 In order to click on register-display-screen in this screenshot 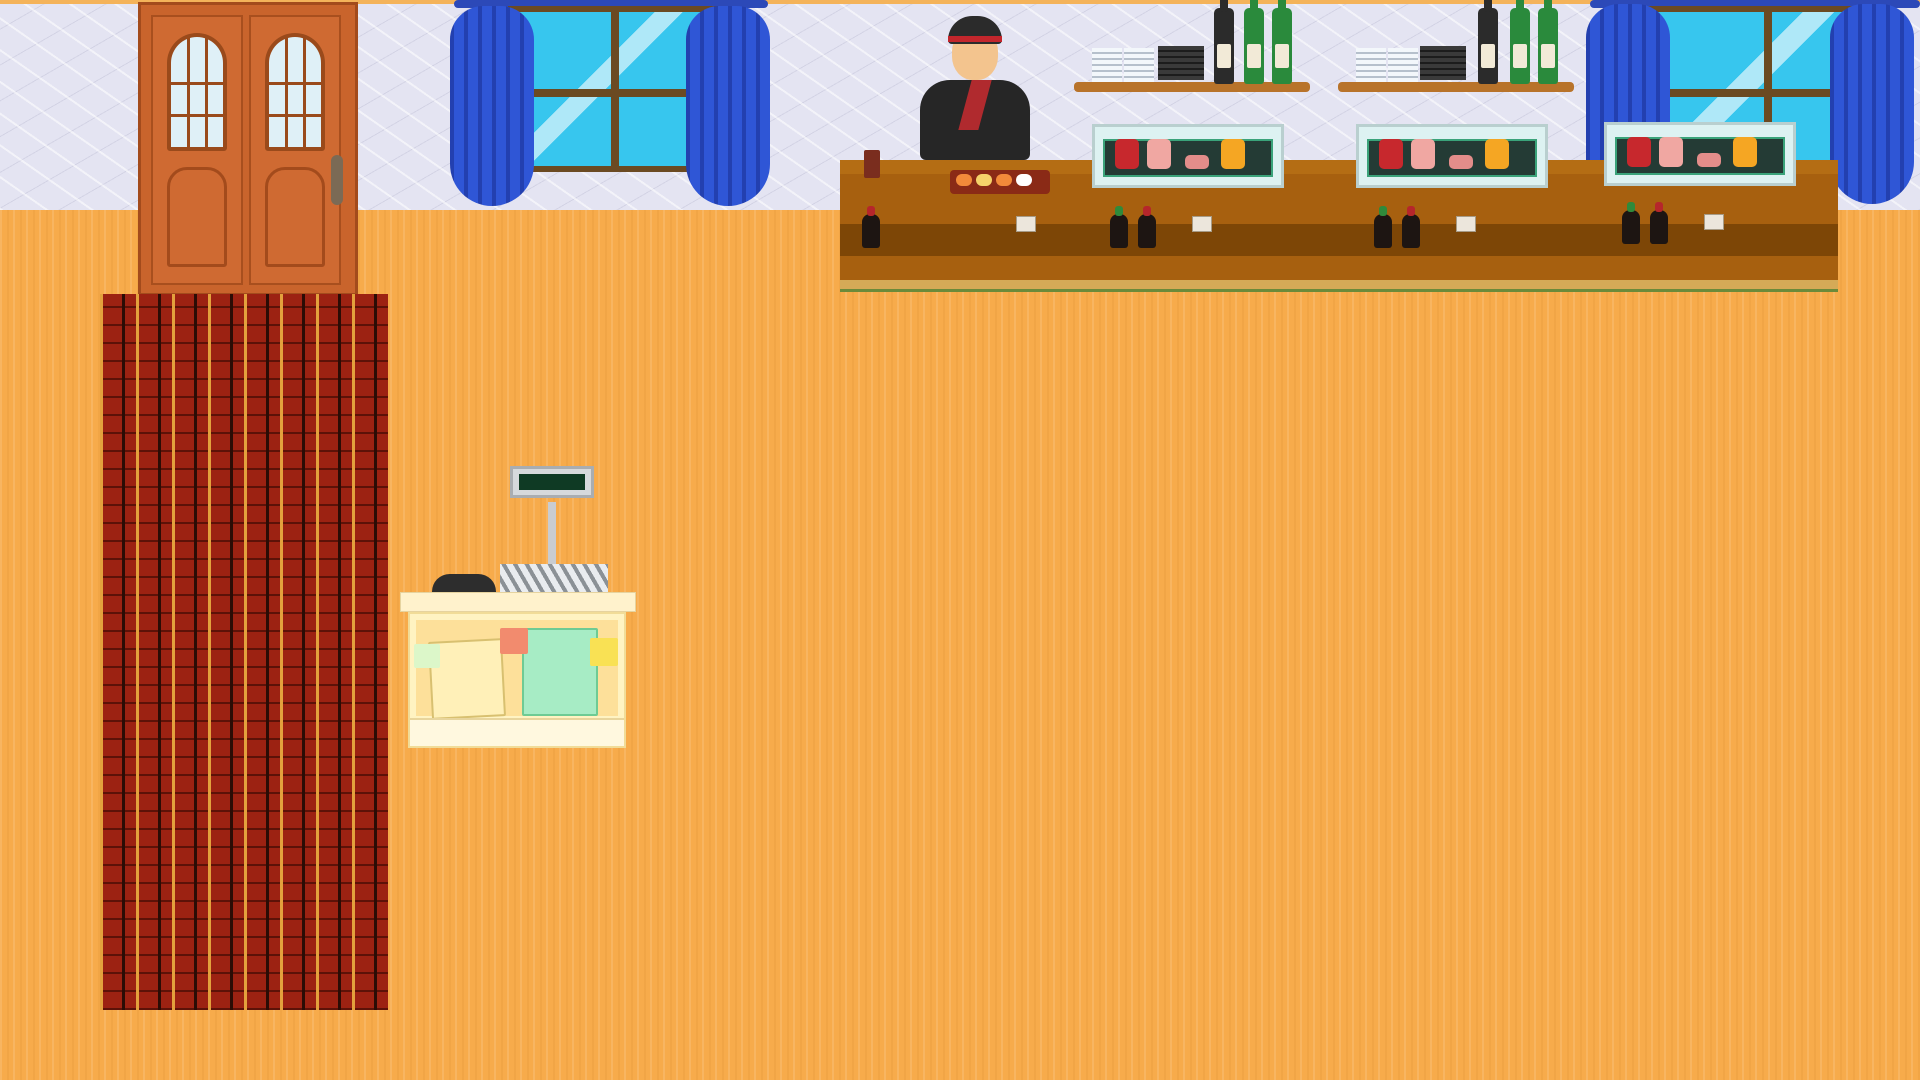, I will do `click(552, 482)`.